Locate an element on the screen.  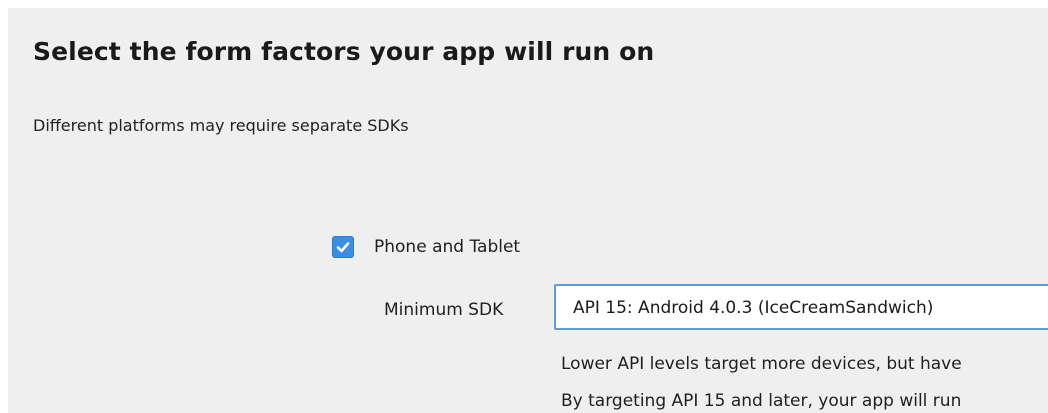
minimum-sdk-select: API 15: Android 4.0.3 (IceCreamSandwich) is located at coordinates (801, 307).